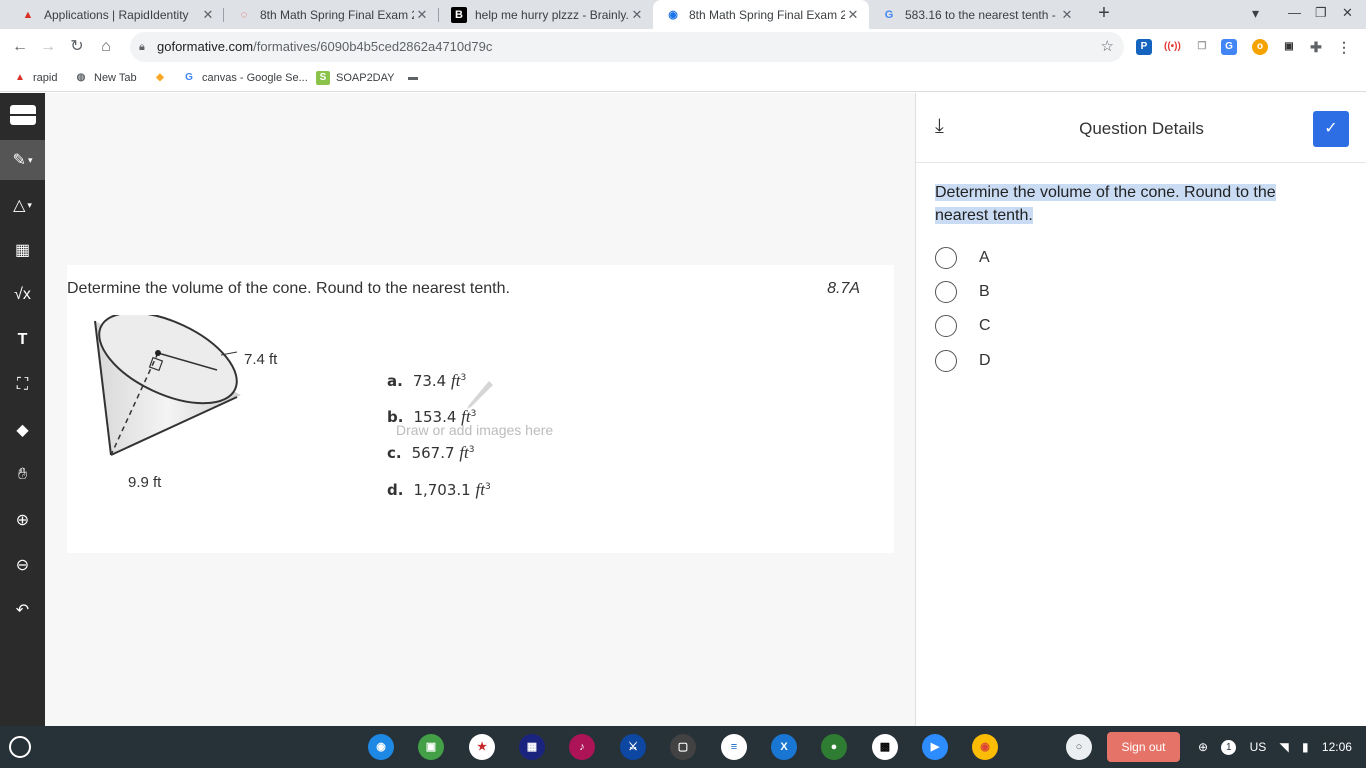  What do you see at coordinates (471, 450) in the screenshot?
I see `choice-exponent: 3` at bounding box center [471, 450].